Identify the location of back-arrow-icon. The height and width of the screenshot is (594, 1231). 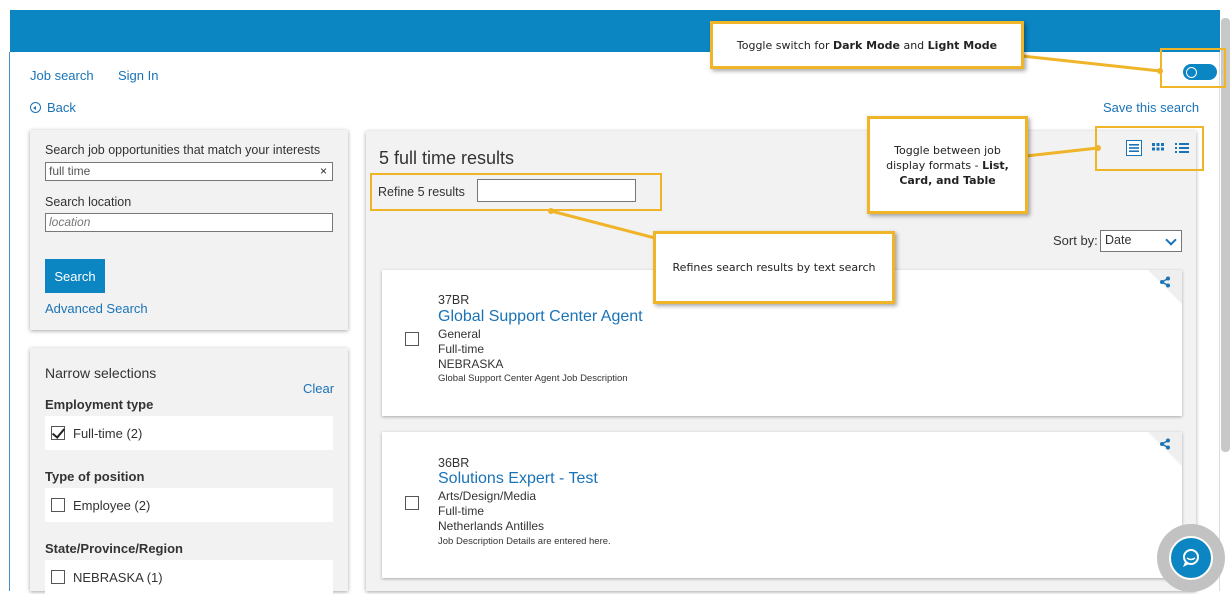
(35, 107).